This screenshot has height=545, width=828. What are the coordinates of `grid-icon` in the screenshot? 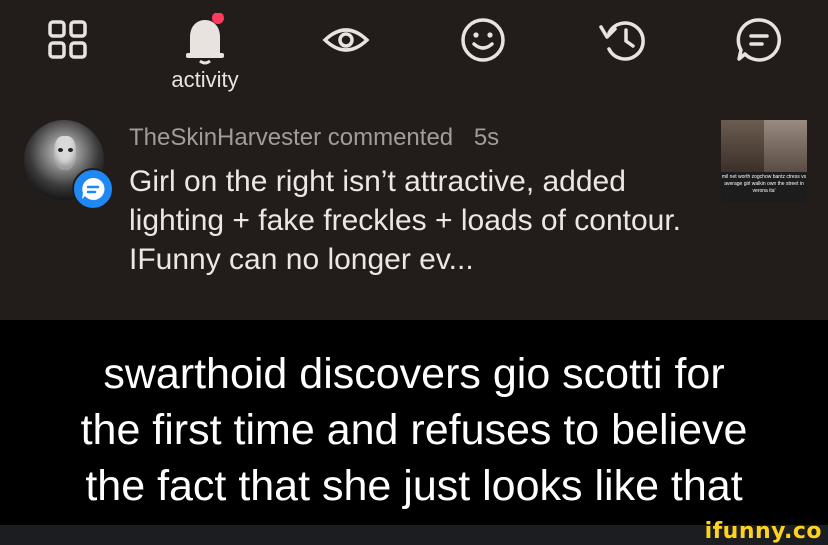 It's located at (67, 39).